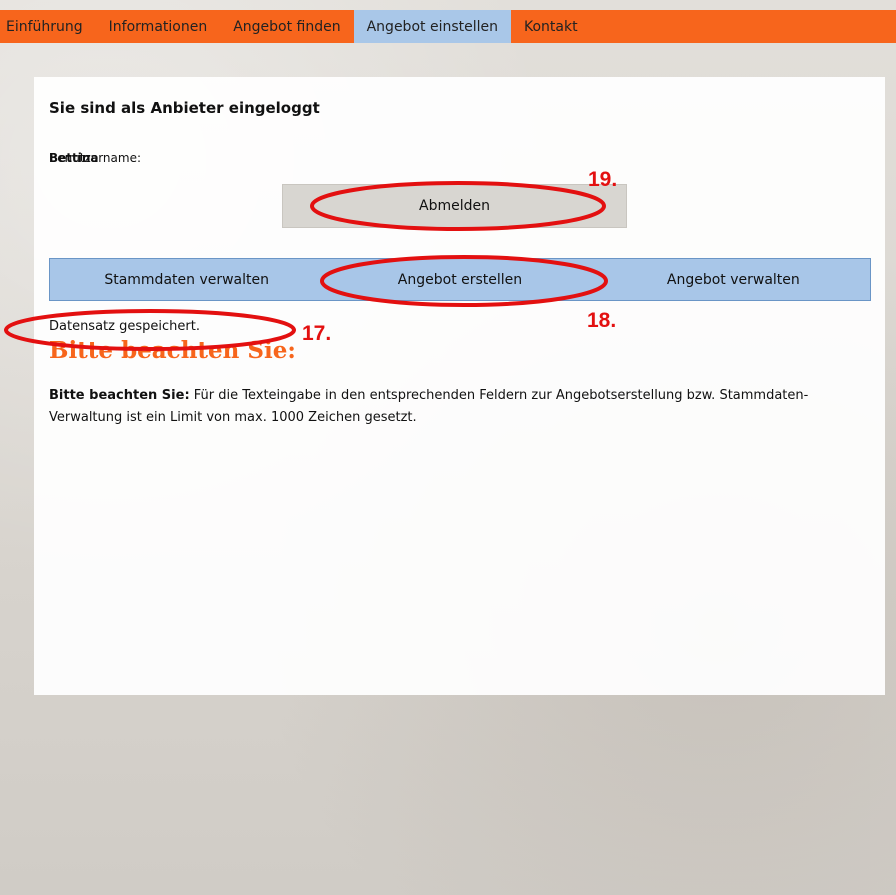 This screenshot has height=895, width=896. Describe the element at coordinates (551, 26) in the screenshot. I see `nav-item-kontakt: Kontakt` at that location.